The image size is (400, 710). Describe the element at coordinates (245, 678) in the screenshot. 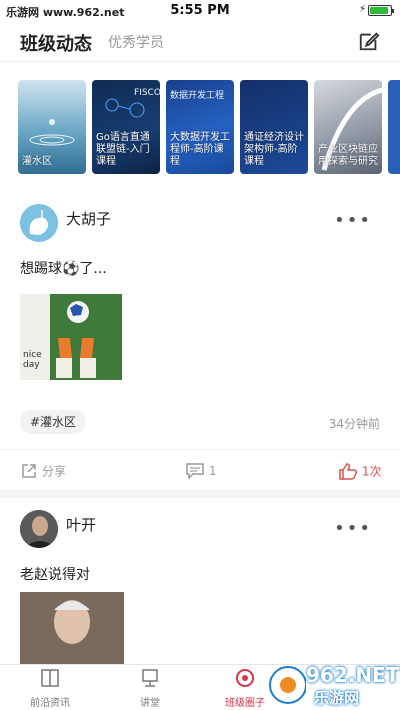

I see `circle-icon` at that location.